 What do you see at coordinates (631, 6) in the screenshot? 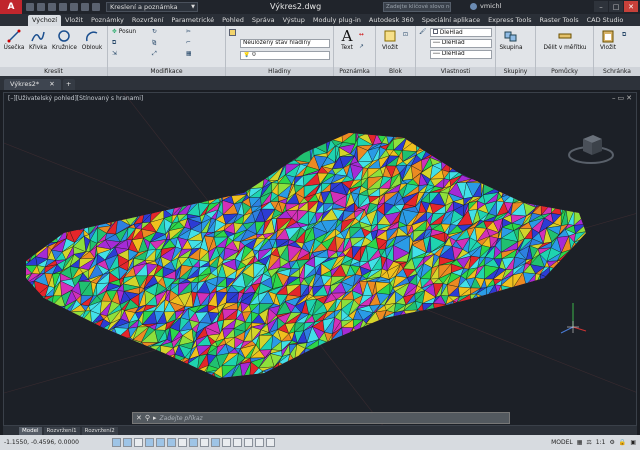
I see `close-button: ✕` at bounding box center [631, 6].